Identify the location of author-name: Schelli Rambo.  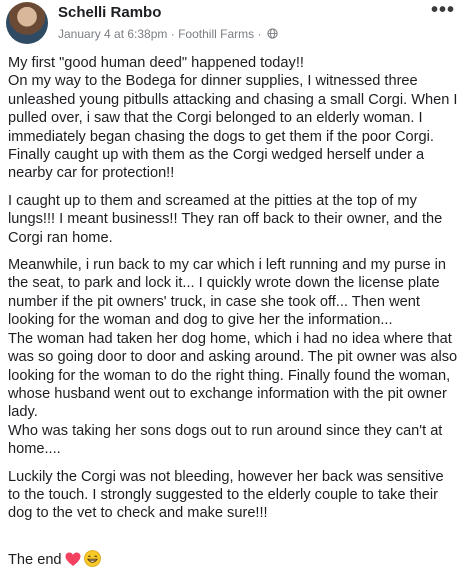
(109, 12).